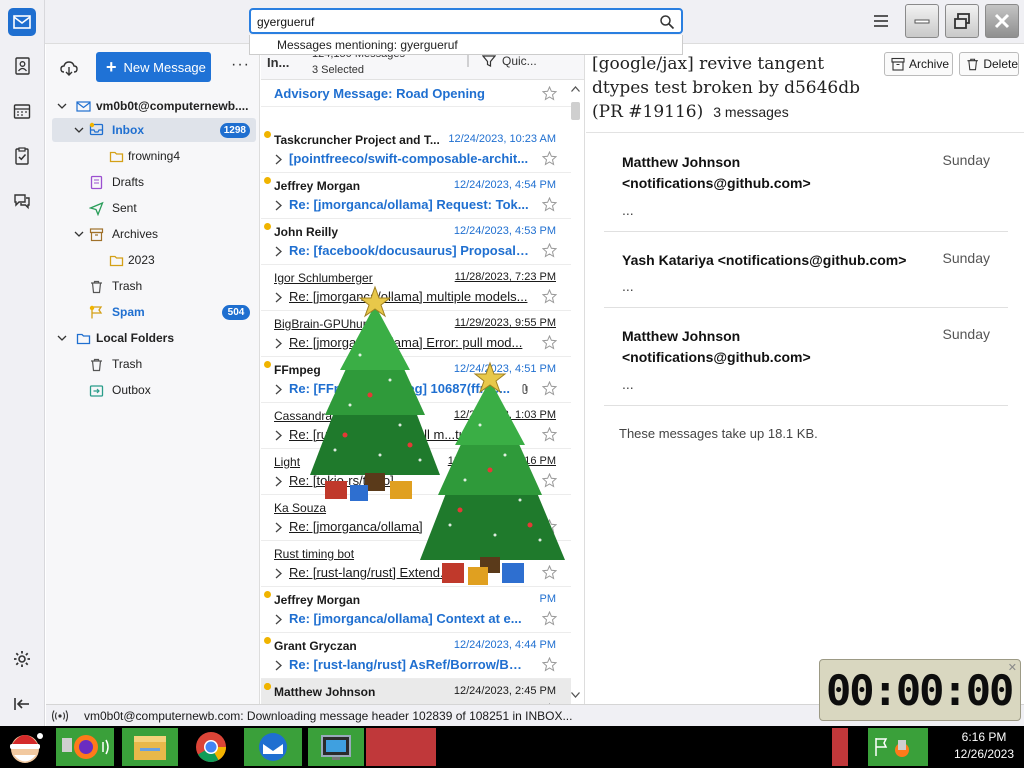  What do you see at coordinates (962, 21) in the screenshot?
I see `restore-button` at bounding box center [962, 21].